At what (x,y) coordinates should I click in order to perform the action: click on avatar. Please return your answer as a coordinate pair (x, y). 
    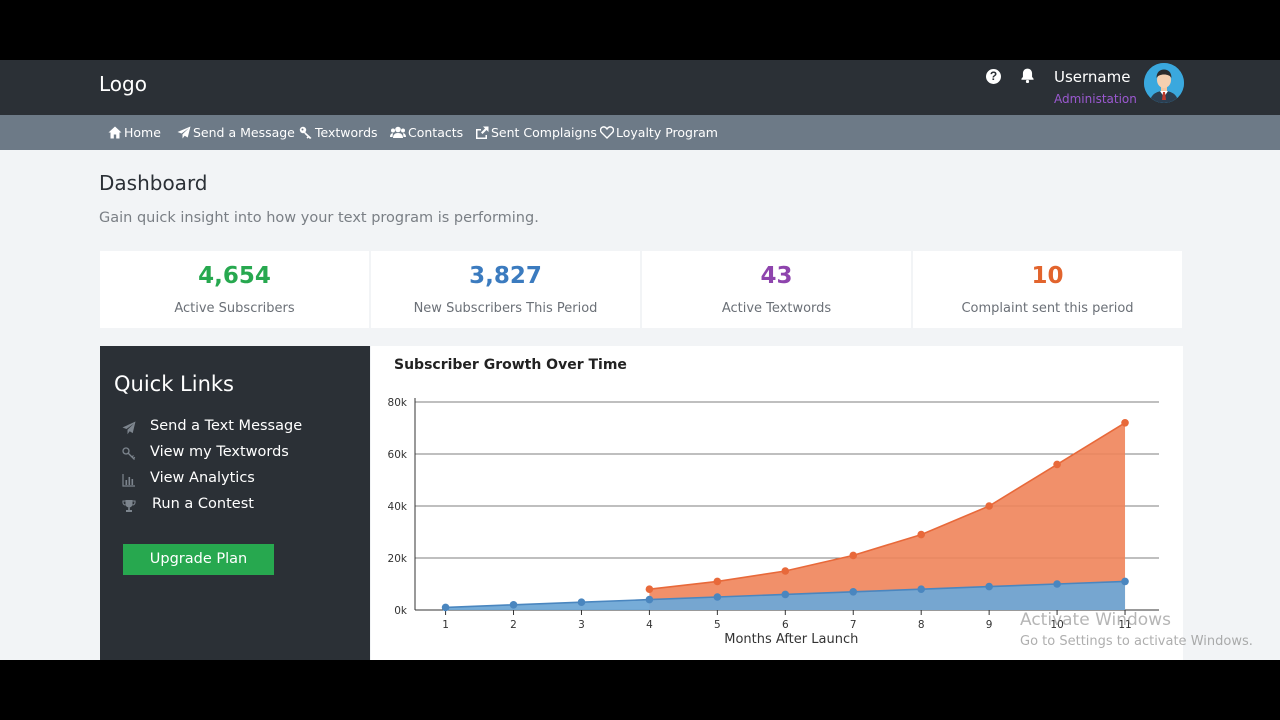
    Looking at the image, I should click on (1164, 83).